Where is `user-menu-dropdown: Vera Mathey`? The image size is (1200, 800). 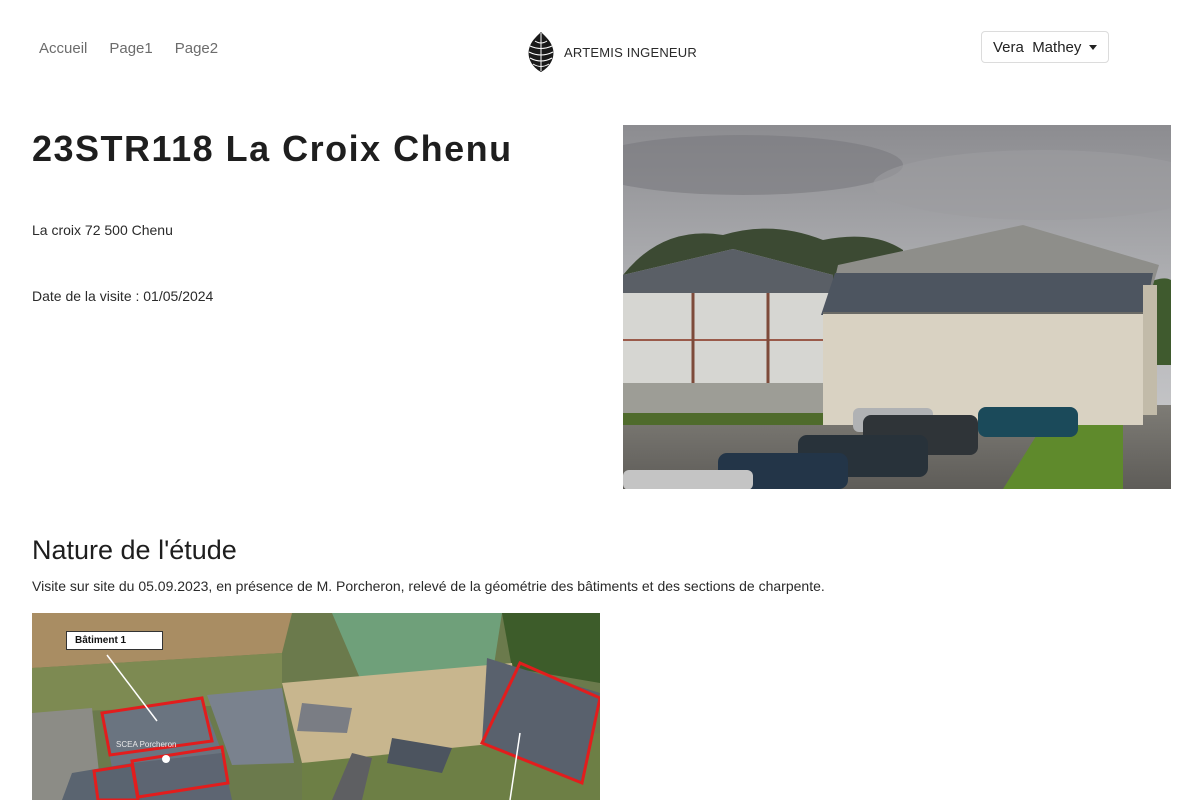
user-menu-dropdown: Vera Mathey is located at coordinates (1045, 47).